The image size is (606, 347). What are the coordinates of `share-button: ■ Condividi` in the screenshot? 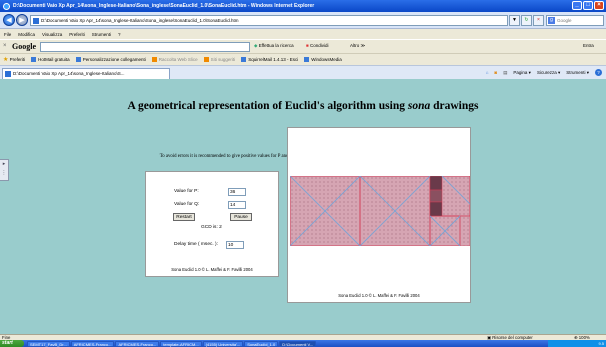 It's located at (317, 45).